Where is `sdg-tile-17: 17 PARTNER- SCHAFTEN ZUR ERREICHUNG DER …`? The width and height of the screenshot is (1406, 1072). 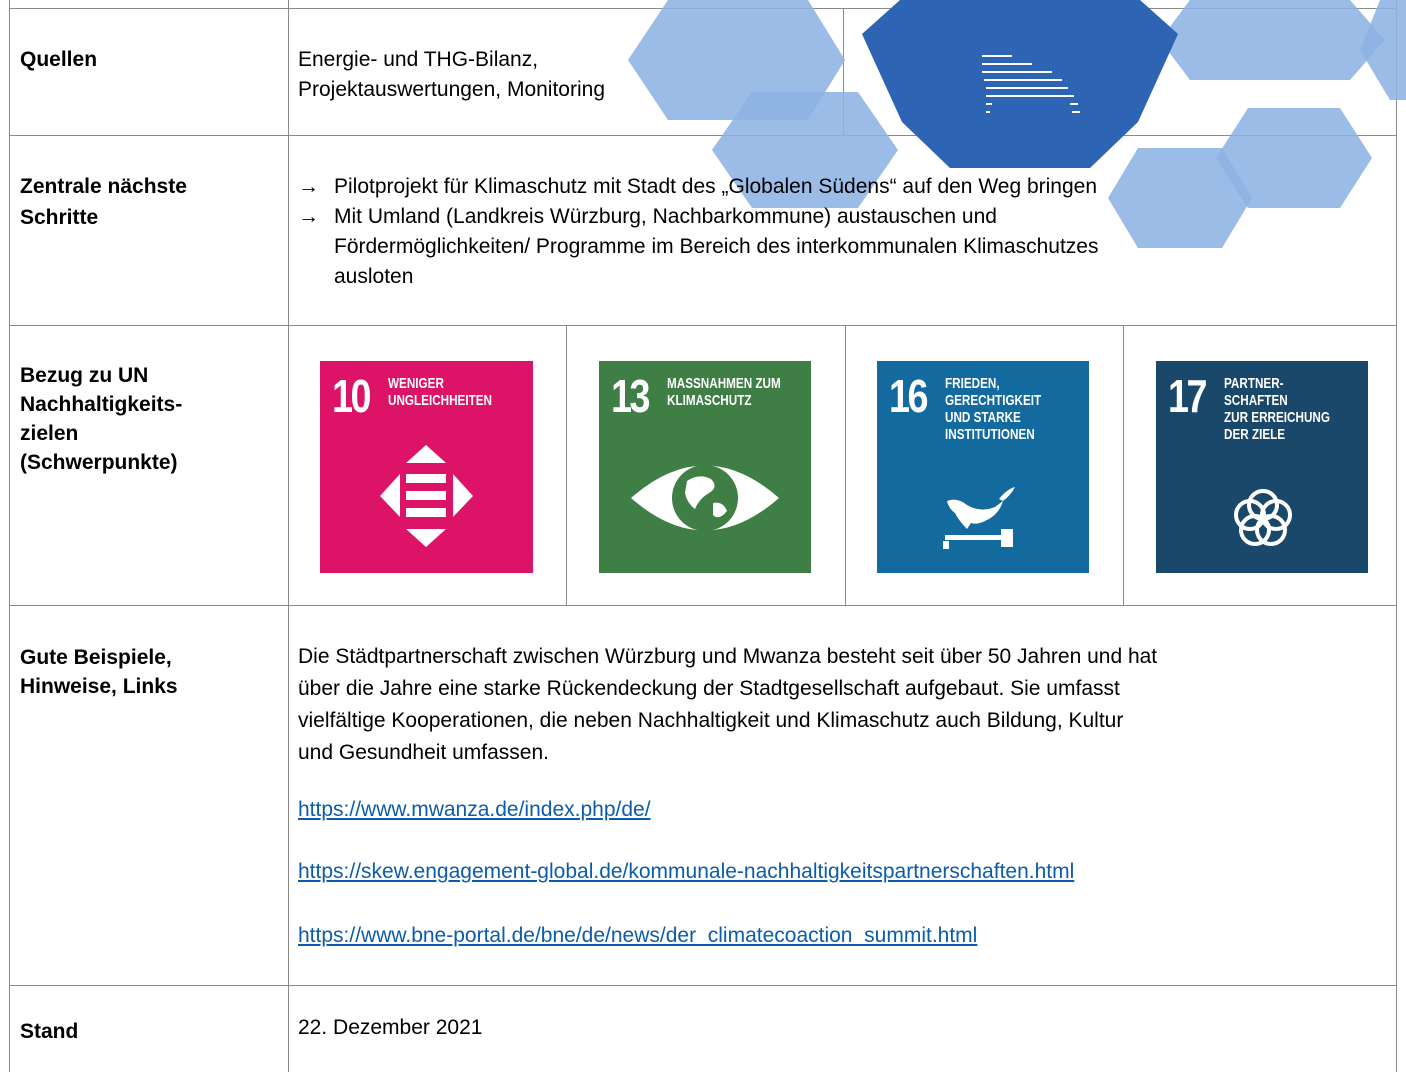 sdg-tile-17: 17 PARTNER- SCHAFTEN ZUR ERREICHUNG DER … is located at coordinates (1262, 467).